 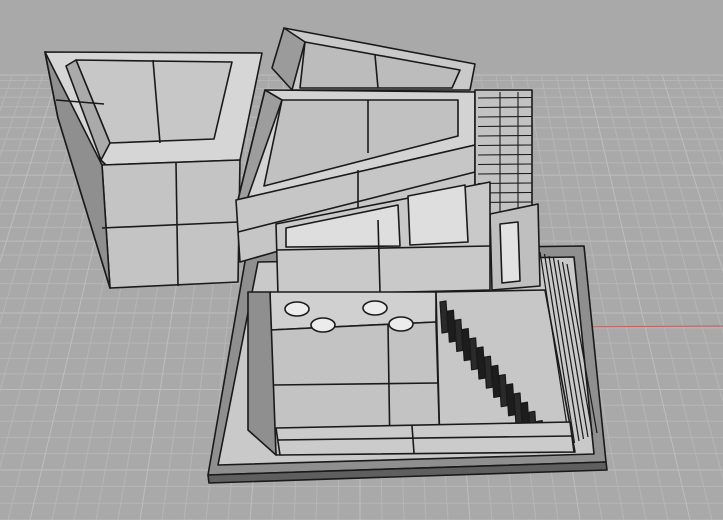 I want to click on window-opening-right, so click(x=438, y=215).